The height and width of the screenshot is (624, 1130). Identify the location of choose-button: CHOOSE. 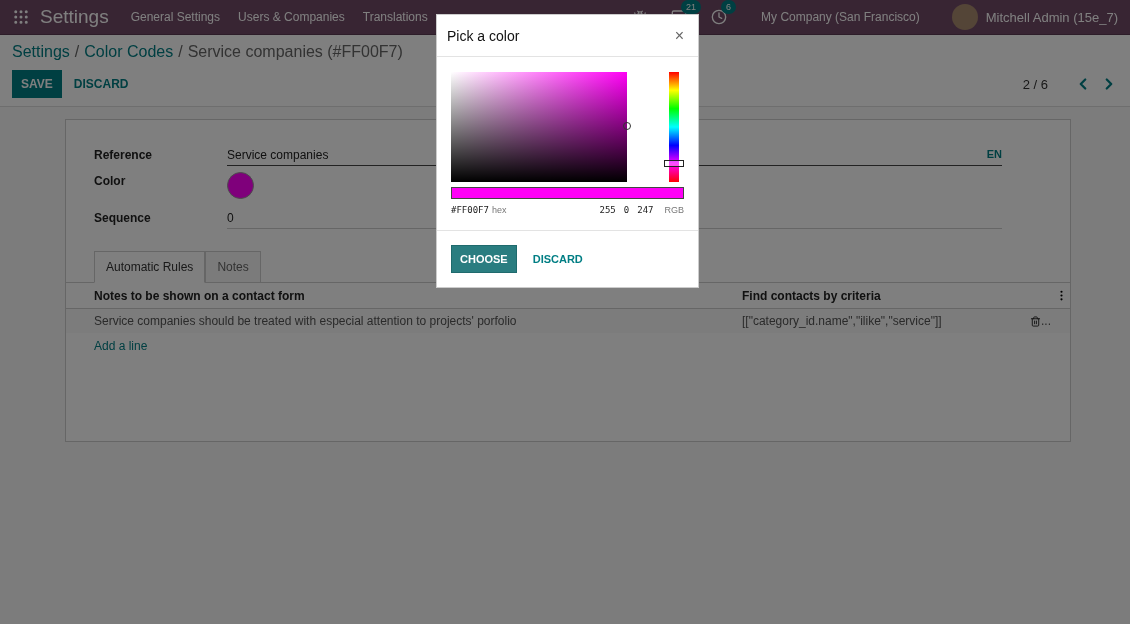
(484, 259).